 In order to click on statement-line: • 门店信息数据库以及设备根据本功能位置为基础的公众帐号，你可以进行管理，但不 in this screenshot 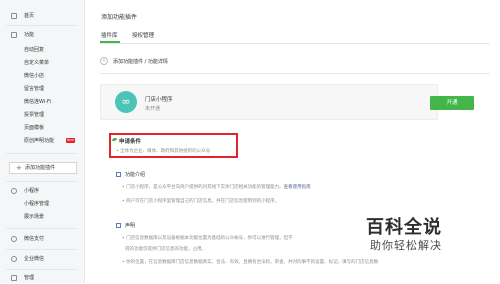, I will do `click(207, 238)`.